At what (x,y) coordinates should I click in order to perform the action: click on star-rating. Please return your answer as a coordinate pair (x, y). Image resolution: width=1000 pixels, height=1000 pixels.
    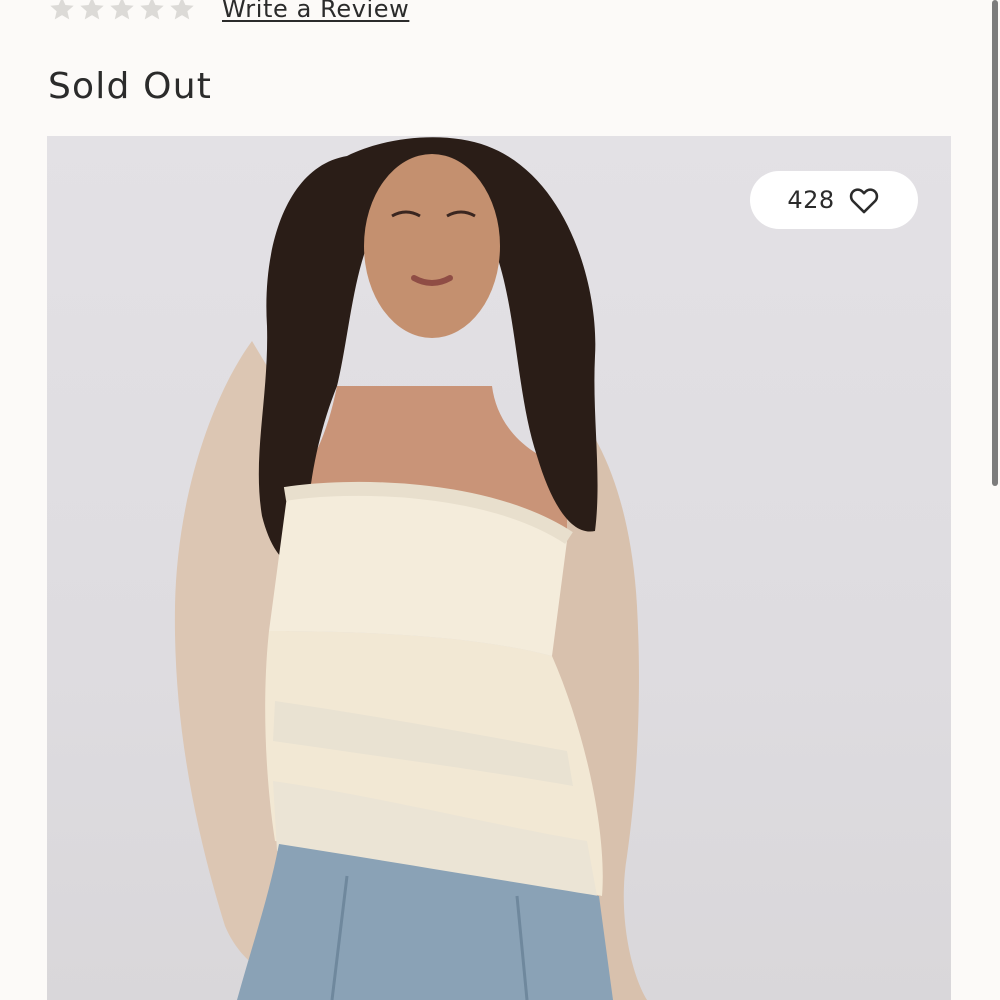
    Looking at the image, I should click on (122, 11).